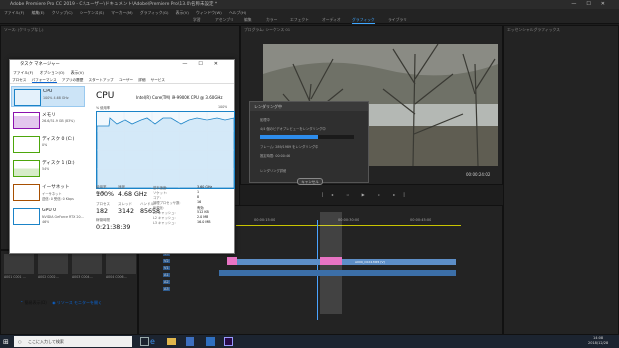  What do you see at coordinates (141, 80) in the screenshot?
I see `tab-details: 詳細` at bounding box center [141, 80].